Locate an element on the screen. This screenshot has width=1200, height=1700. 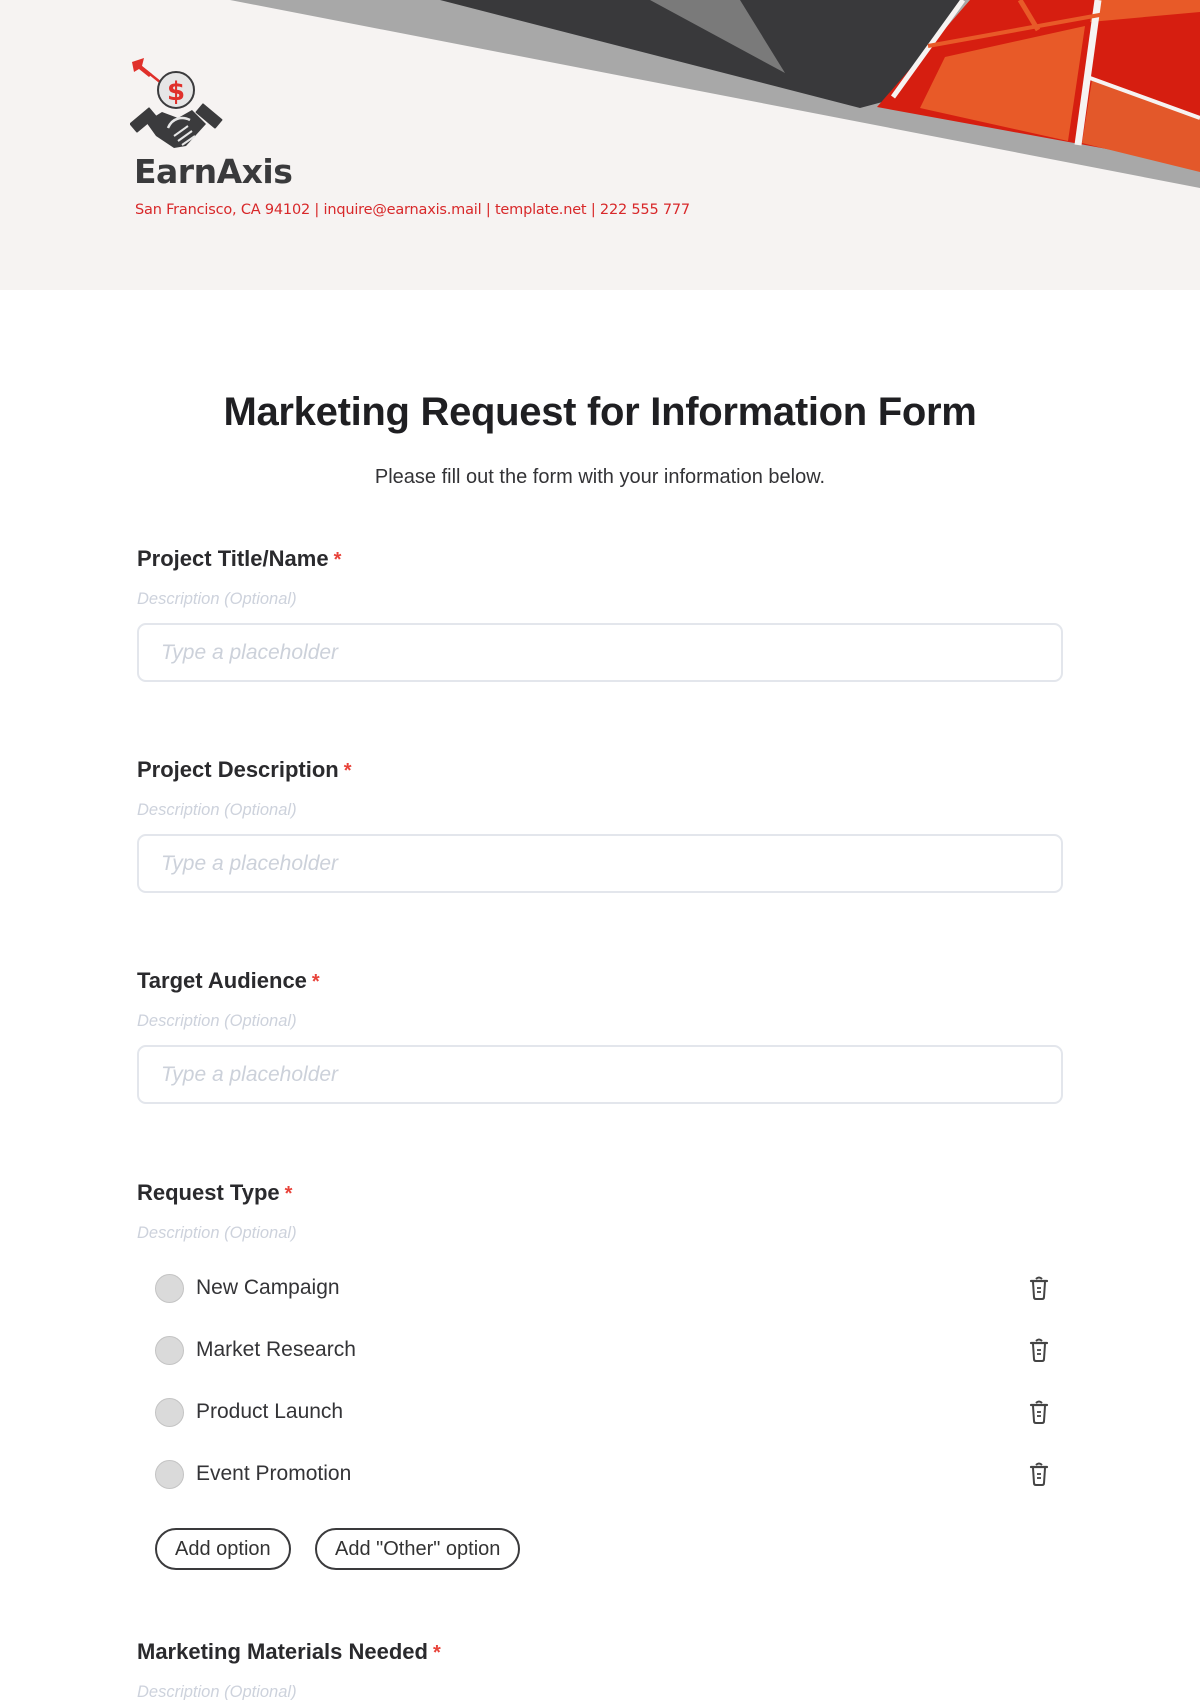
radio-label: New Campaign is located at coordinates (268, 1288).